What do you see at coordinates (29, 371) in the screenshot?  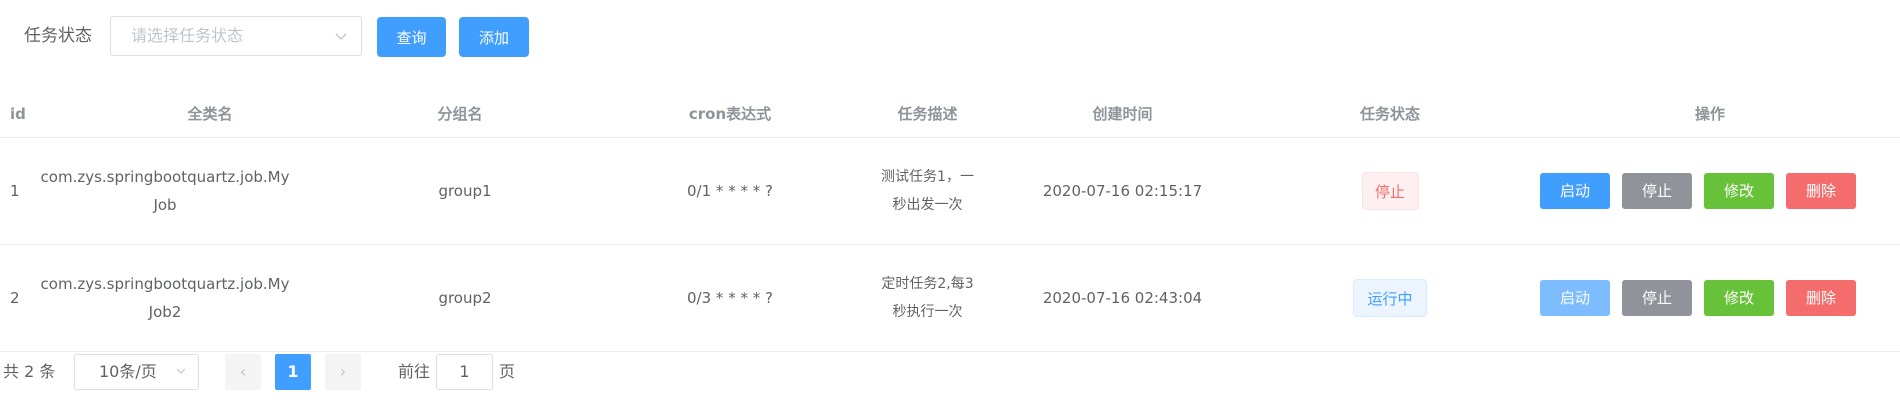 I see `total-count: 共 2 条` at bounding box center [29, 371].